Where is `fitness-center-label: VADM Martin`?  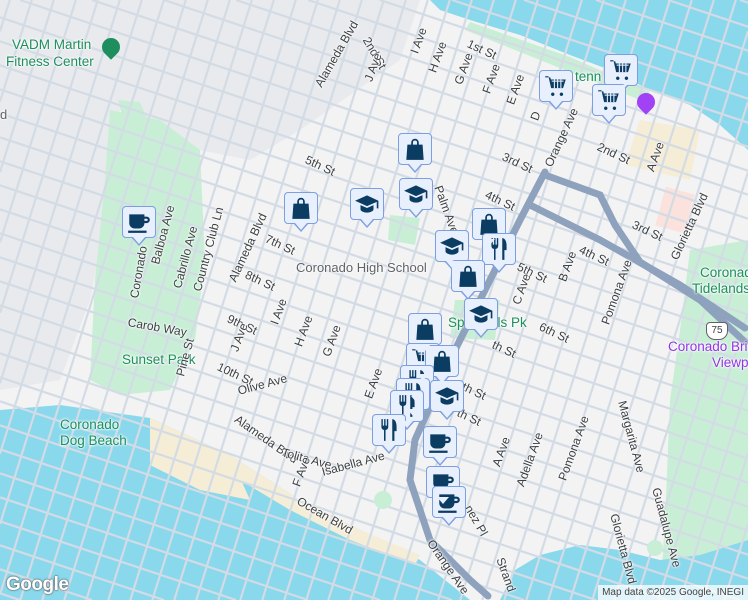
fitness-center-label: VADM Martin is located at coordinates (52, 44).